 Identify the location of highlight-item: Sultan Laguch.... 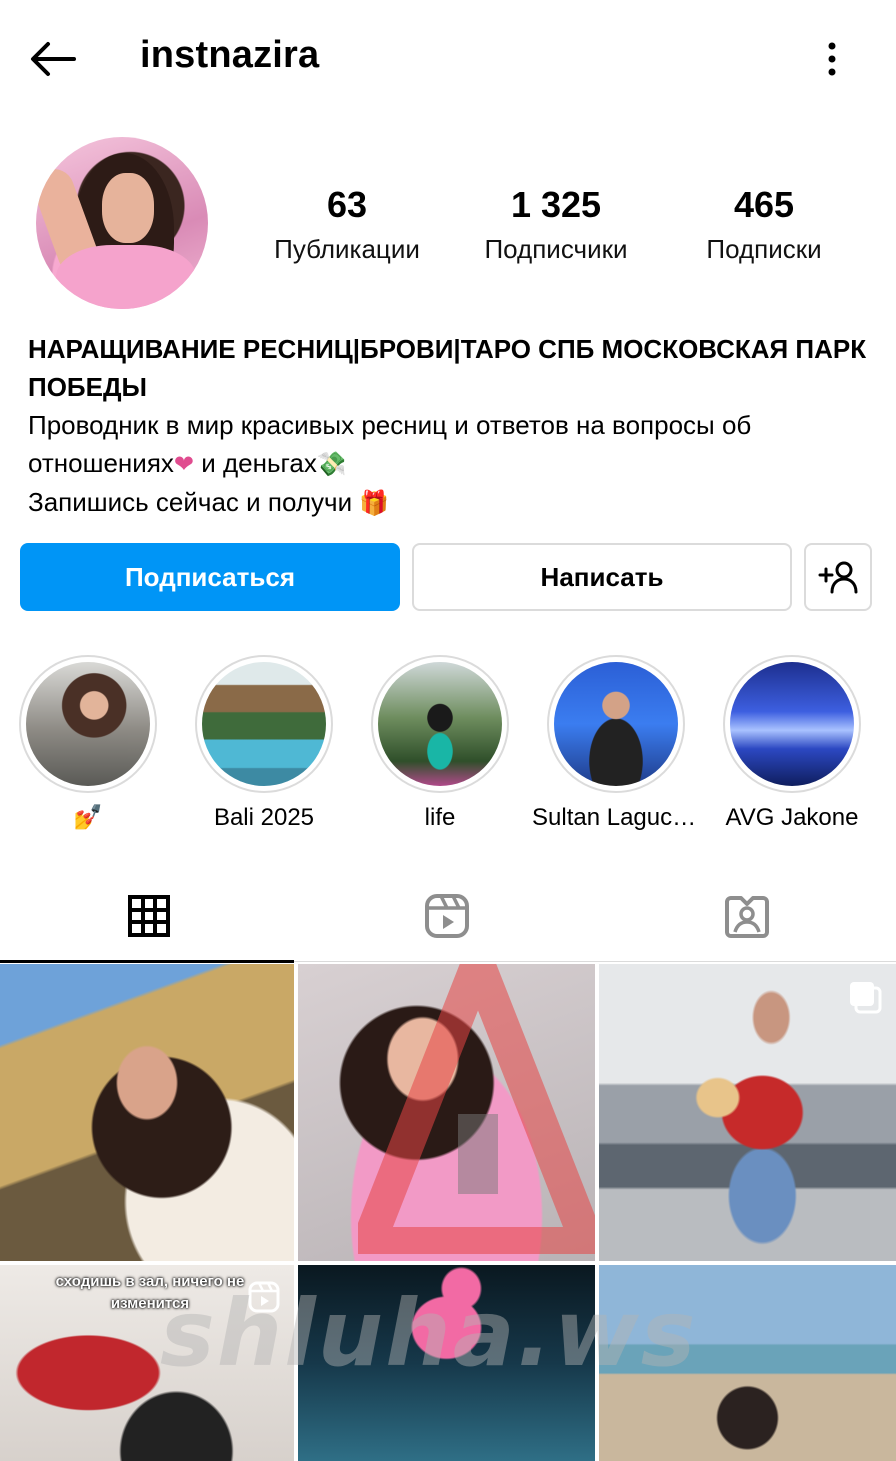
(616, 744).